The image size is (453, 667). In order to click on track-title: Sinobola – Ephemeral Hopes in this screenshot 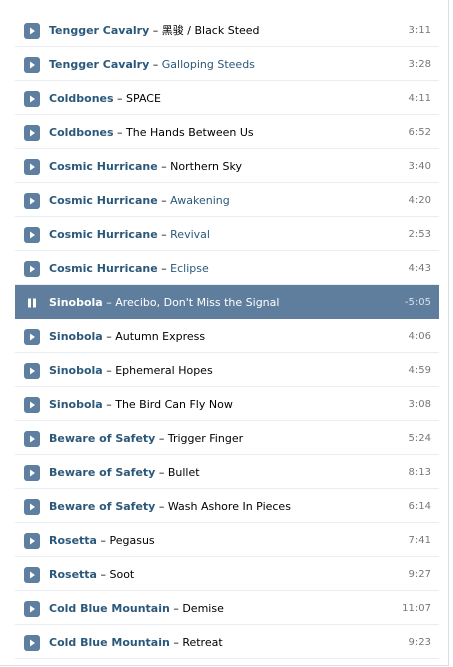, I will do `click(219, 371)`.